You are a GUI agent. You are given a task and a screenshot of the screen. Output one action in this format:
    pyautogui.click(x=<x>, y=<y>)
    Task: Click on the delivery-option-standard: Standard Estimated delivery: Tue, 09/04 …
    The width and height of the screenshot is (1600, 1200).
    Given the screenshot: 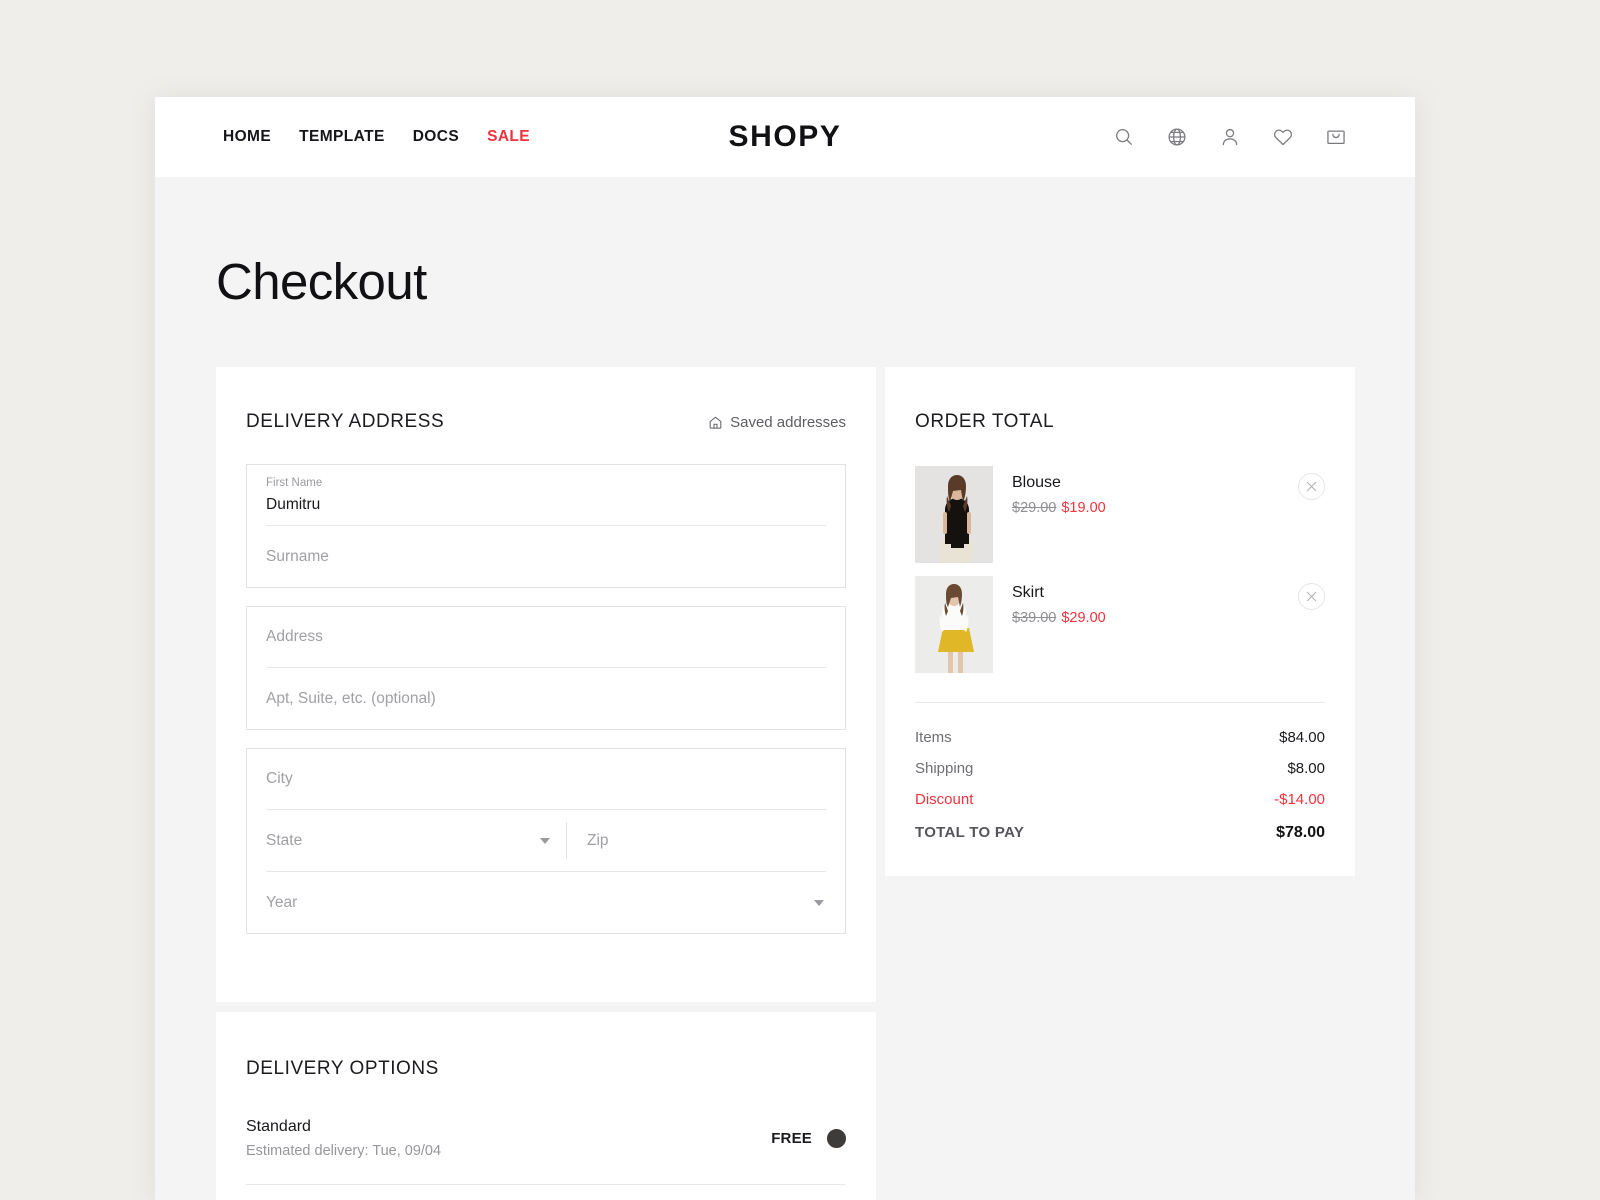 What is the action you would take?
    pyautogui.click(x=546, y=1151)
    